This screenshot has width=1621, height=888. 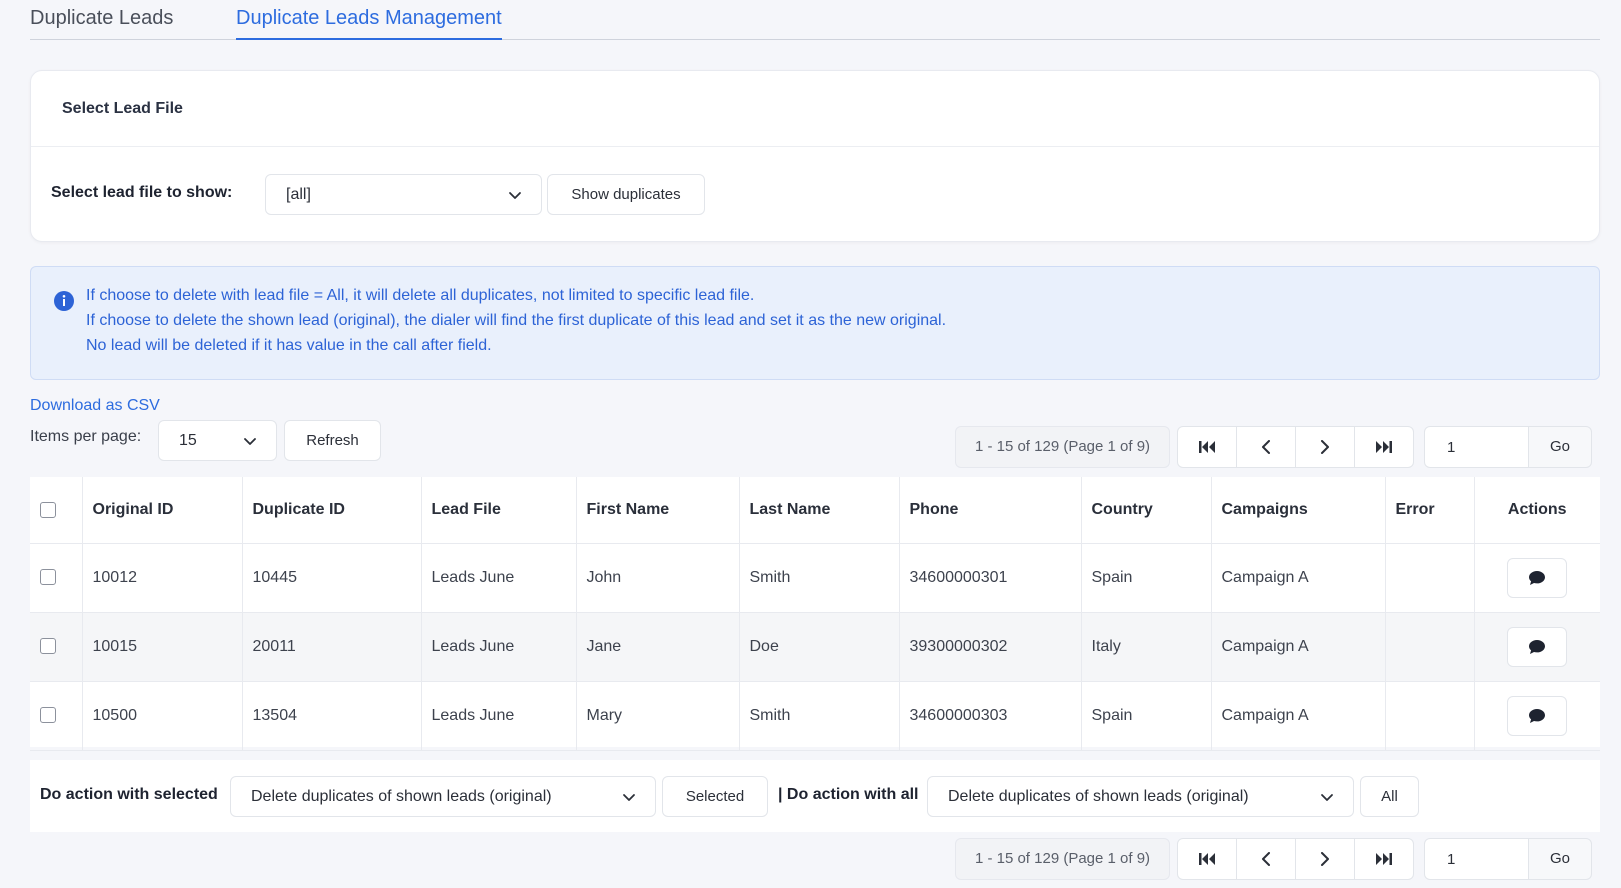 I want to click on cell-country: Italy, so click(x=1146, y=647).